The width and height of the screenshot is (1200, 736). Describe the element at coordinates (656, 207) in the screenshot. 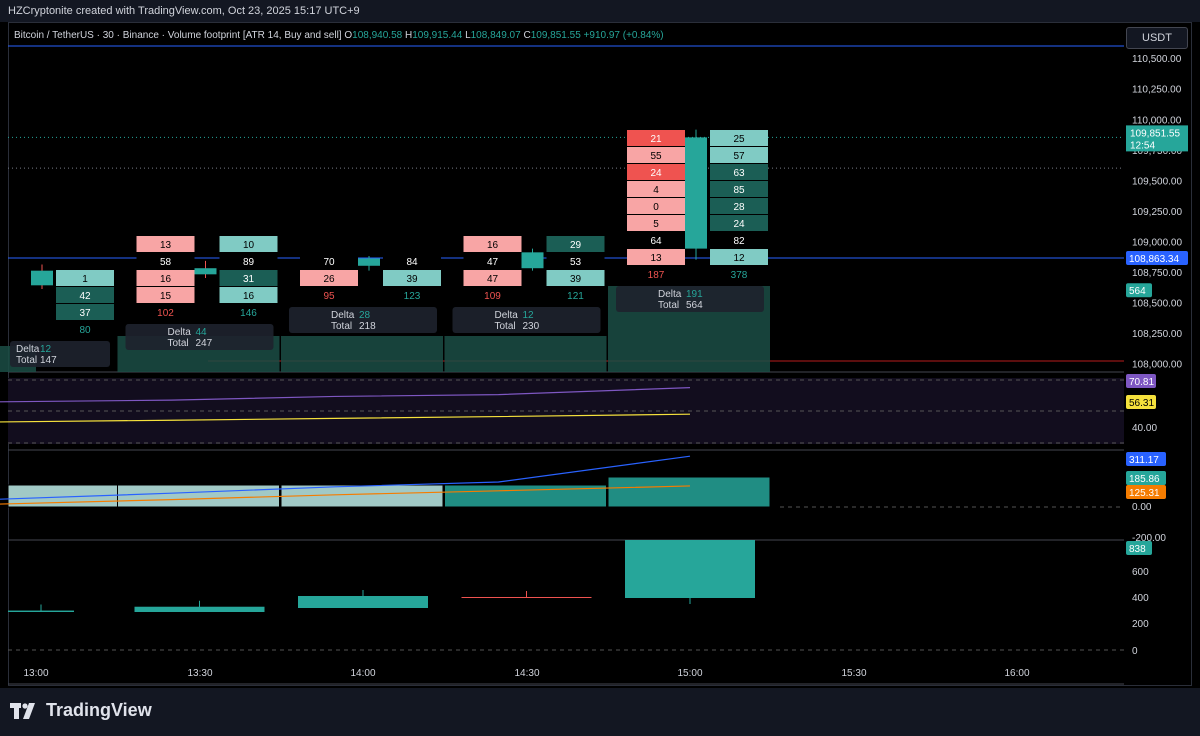

I see `footprint-sell-value: 0` at that location.